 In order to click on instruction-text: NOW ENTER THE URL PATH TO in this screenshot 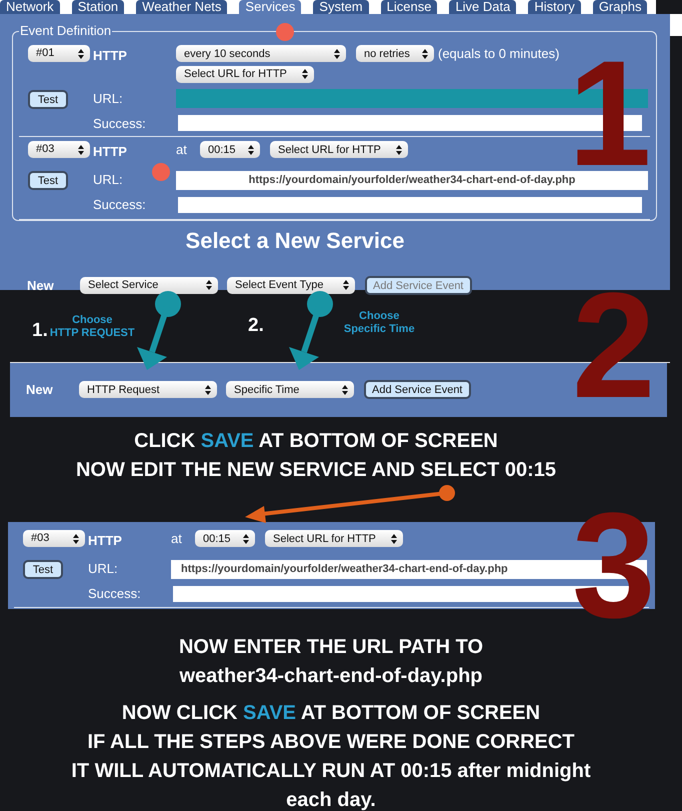, I will do `click(331, 647)`.